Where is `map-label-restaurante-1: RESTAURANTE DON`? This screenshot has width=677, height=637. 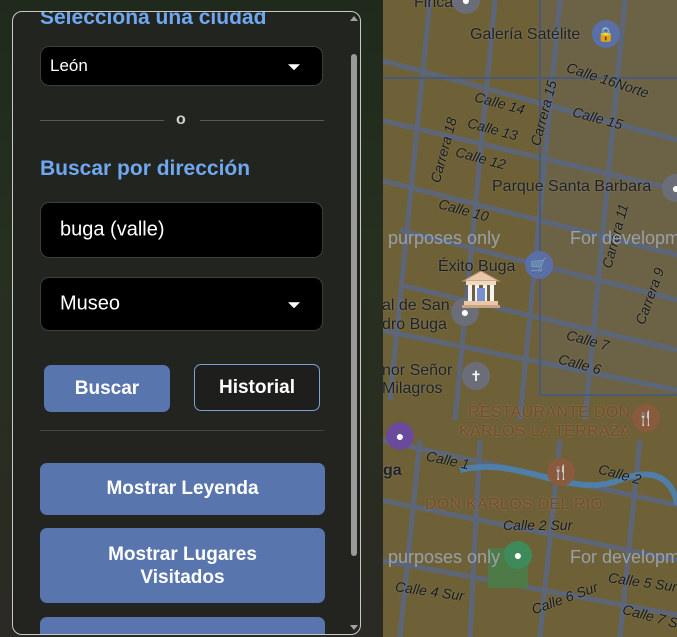
map-label-restaurante-1: RESTAURANTE DON is located at coordinates (549, 412).